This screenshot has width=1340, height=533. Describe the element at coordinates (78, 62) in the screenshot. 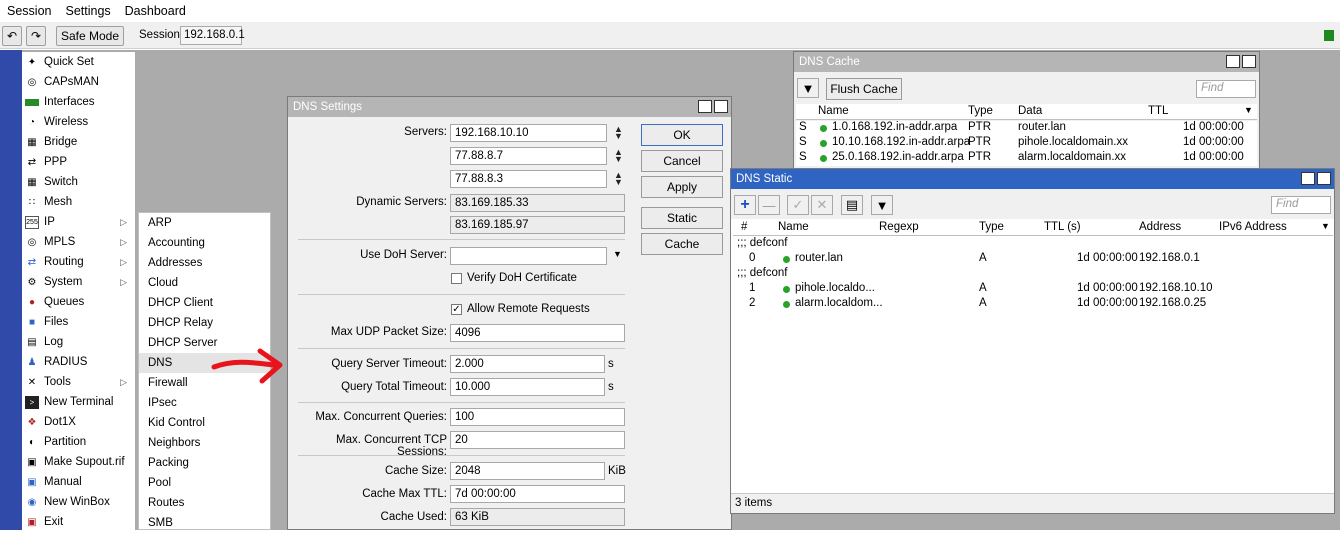

I see `sidebar-item-quick-set: ✦ Quick Set` at that location.